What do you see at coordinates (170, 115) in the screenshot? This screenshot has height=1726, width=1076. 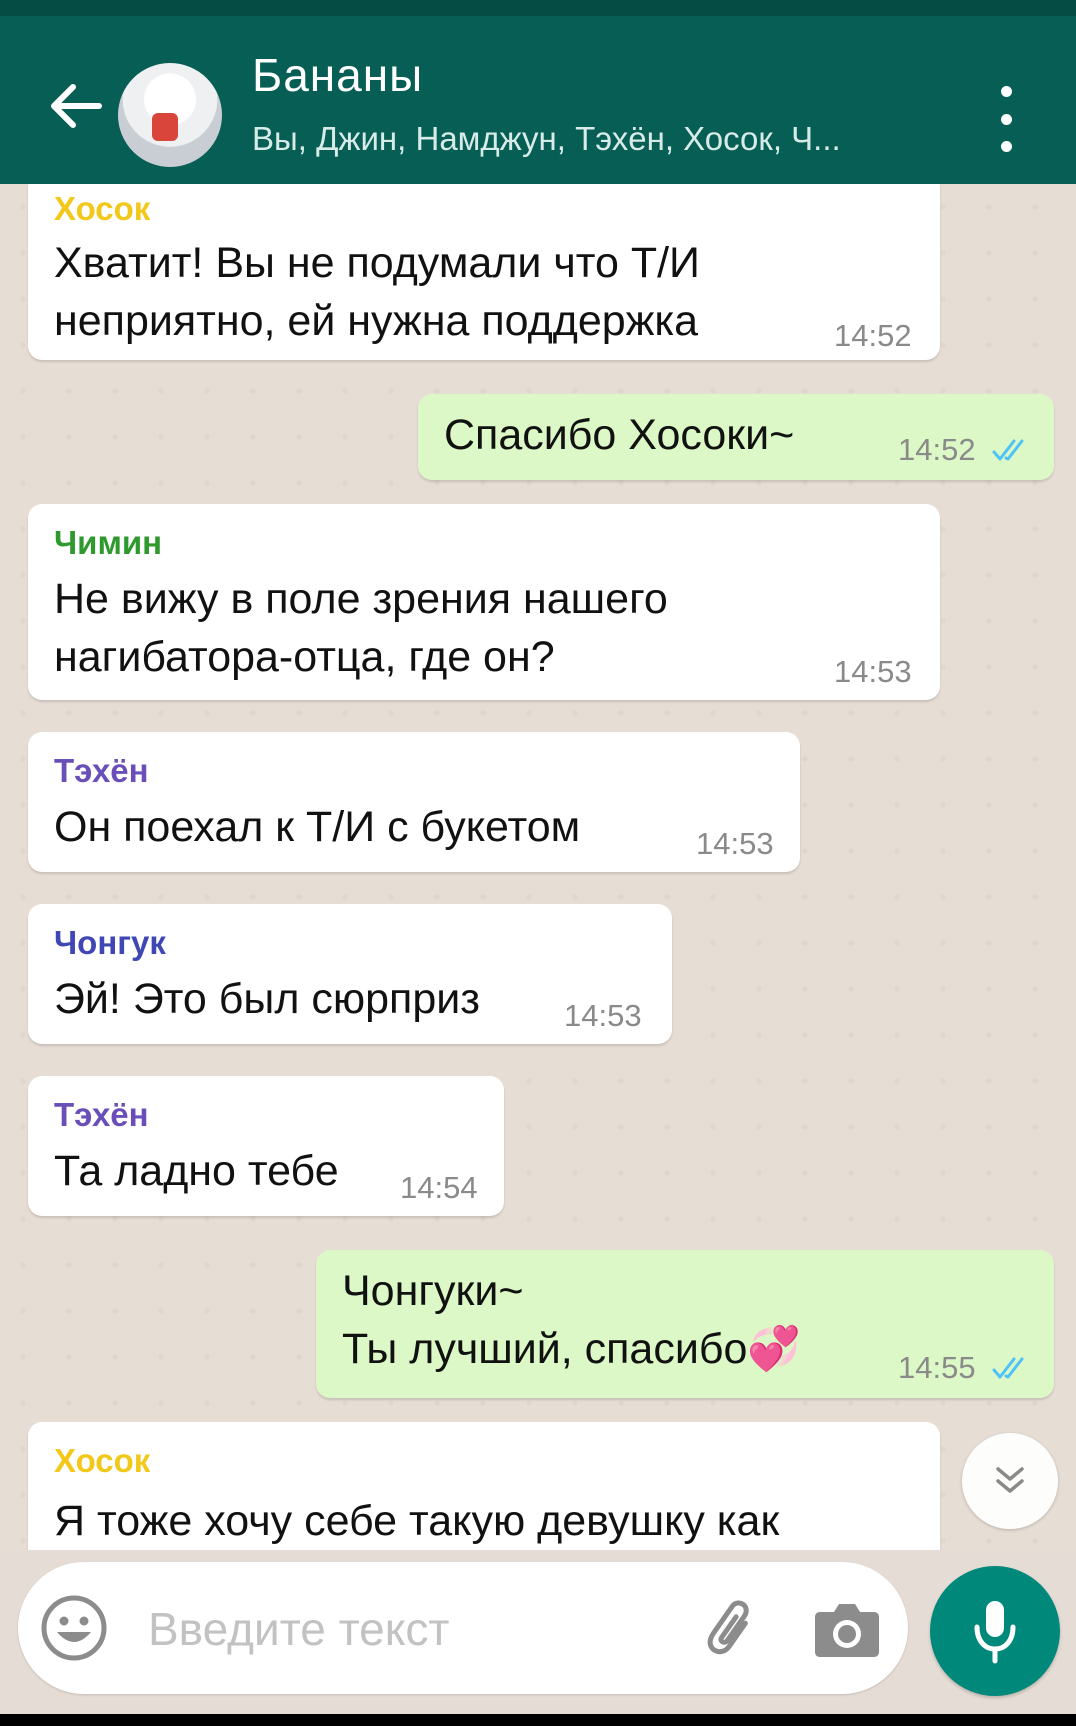 I see `avatar` at bounding box center [170, 115].